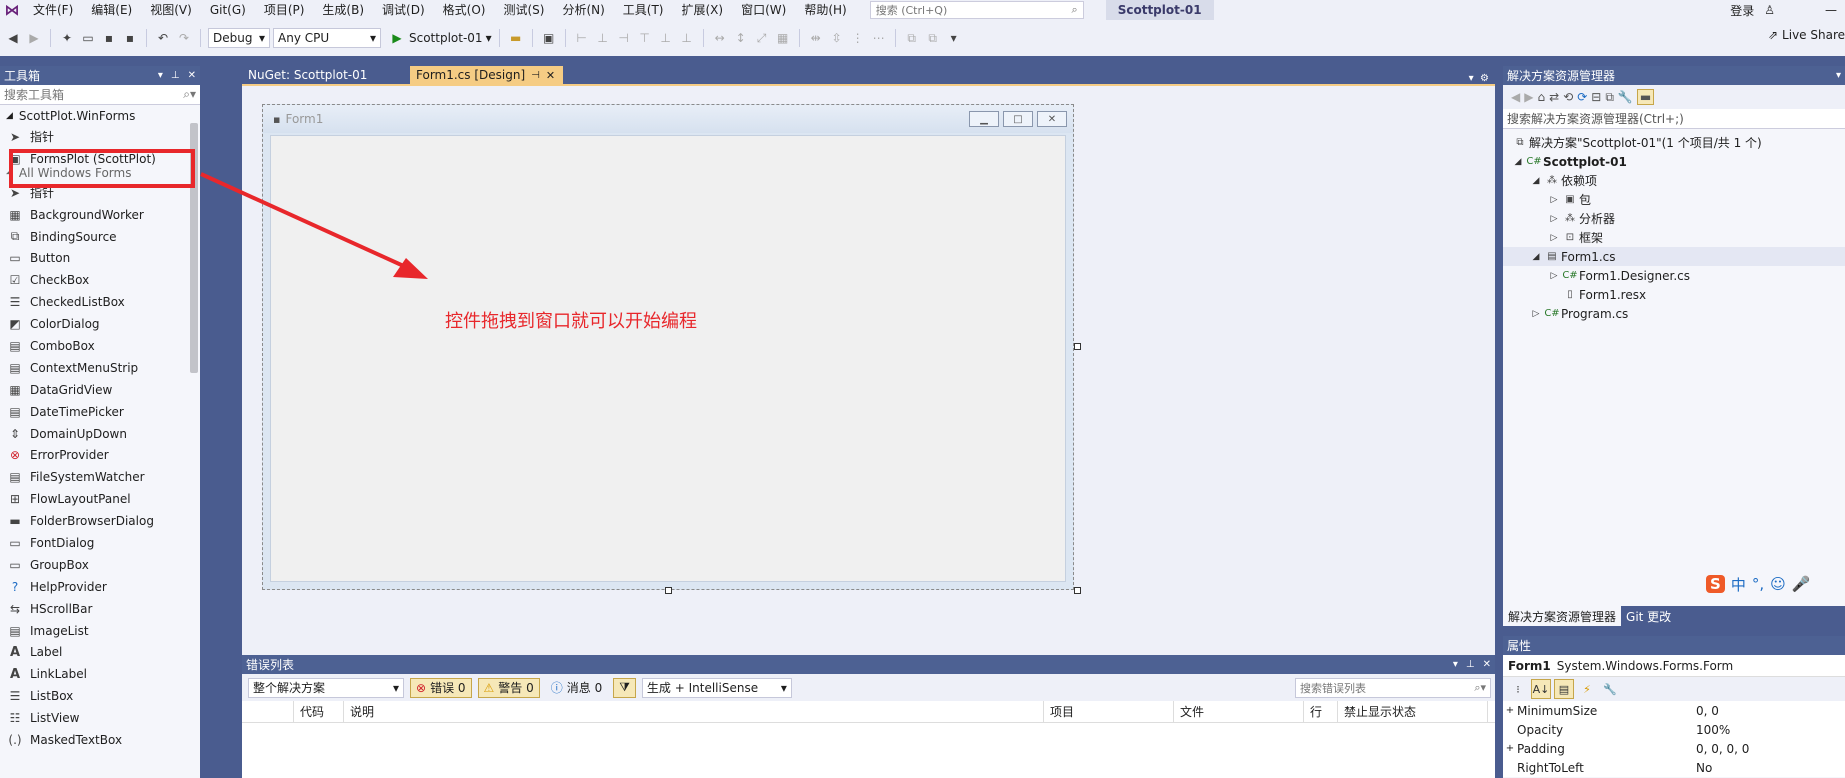 The width and height of the screenshot is (1845, 778). I want to click on properties-icon: 🔧, so click(1625, 97).